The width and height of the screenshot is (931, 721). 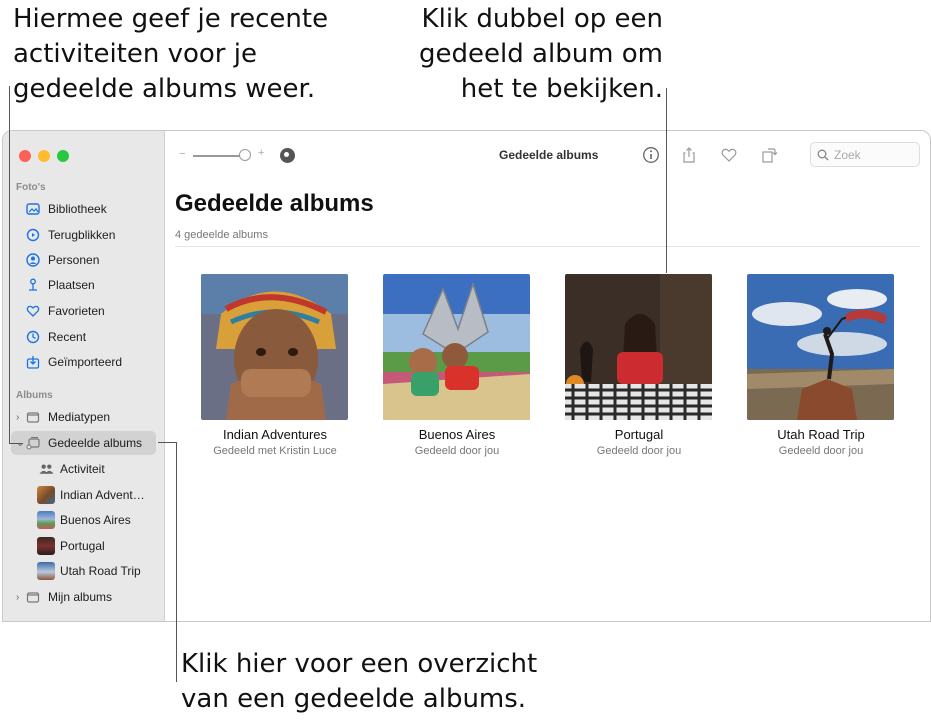 What do you see at coordinates (221, 235) in the screenshot?
I see `album-count: 4 gedeelde albums` at bounding box center [221, 235].